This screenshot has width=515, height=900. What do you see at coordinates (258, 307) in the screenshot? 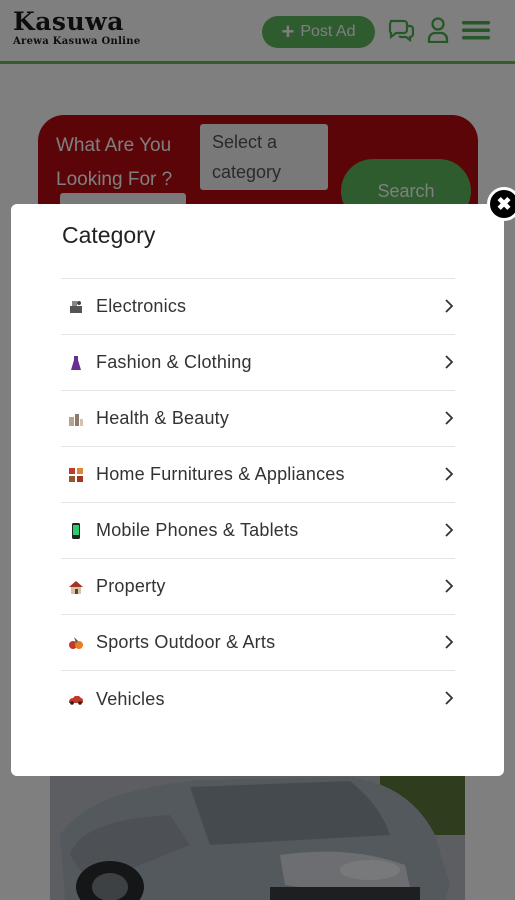
I see `category-item-electronics: Electronics` at bounding box center [258, 307].